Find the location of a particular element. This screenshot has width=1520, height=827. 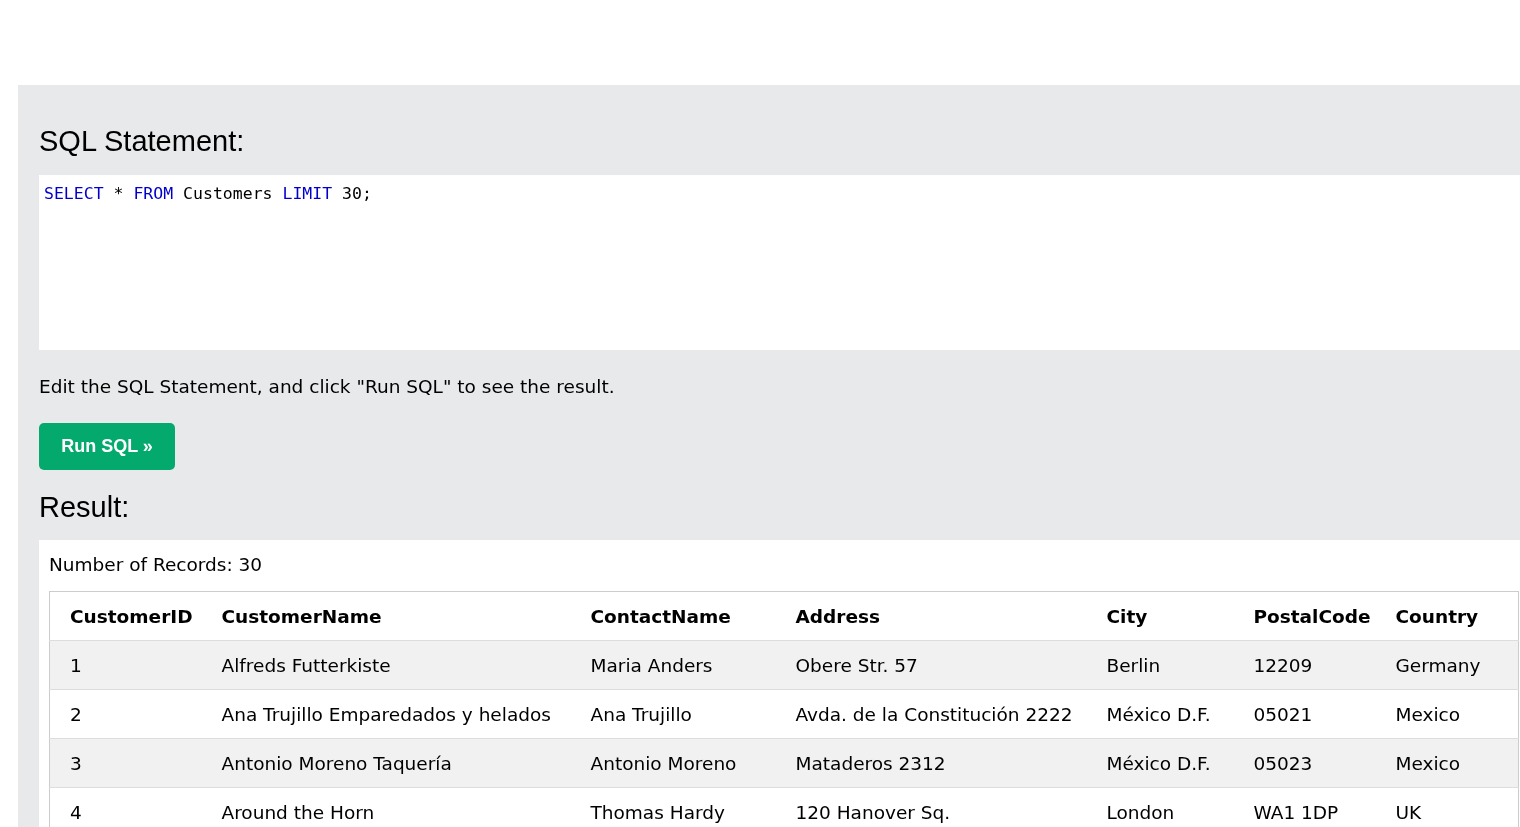

table-cell: Avda. de la Constitución 2222 is located at coordinates (931, 714).